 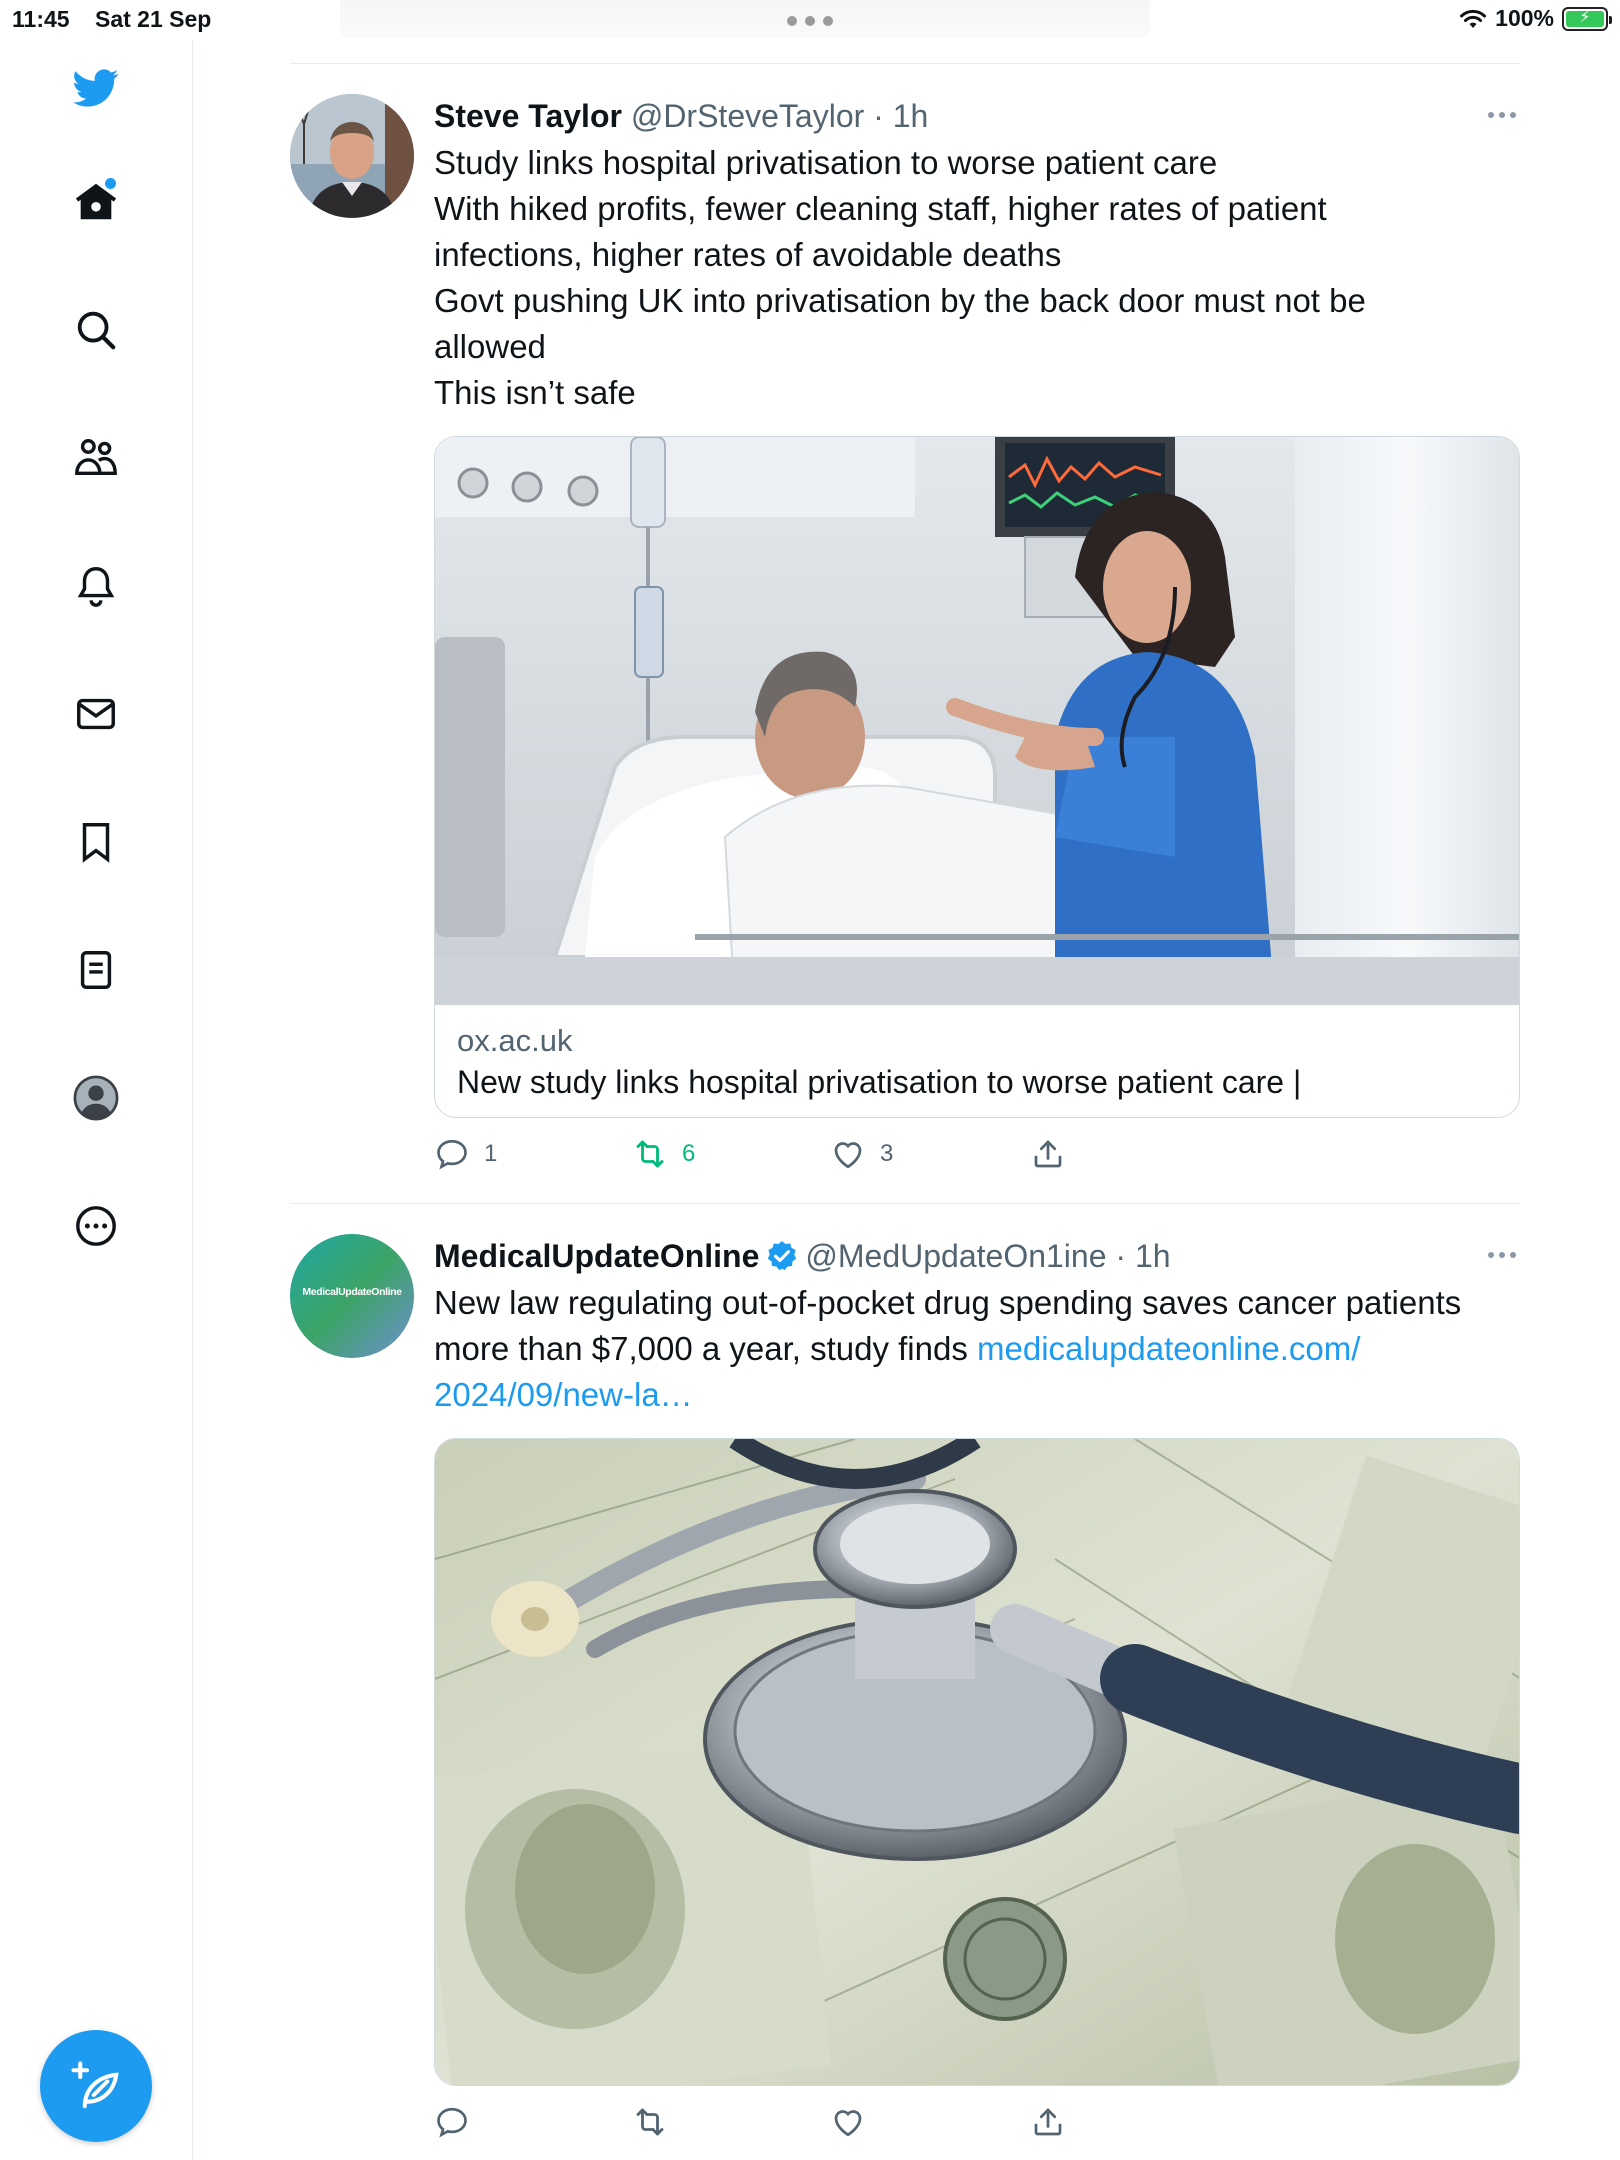 I want to click on tweet-actions: 1 6 3, so click(x=977, y=1164).